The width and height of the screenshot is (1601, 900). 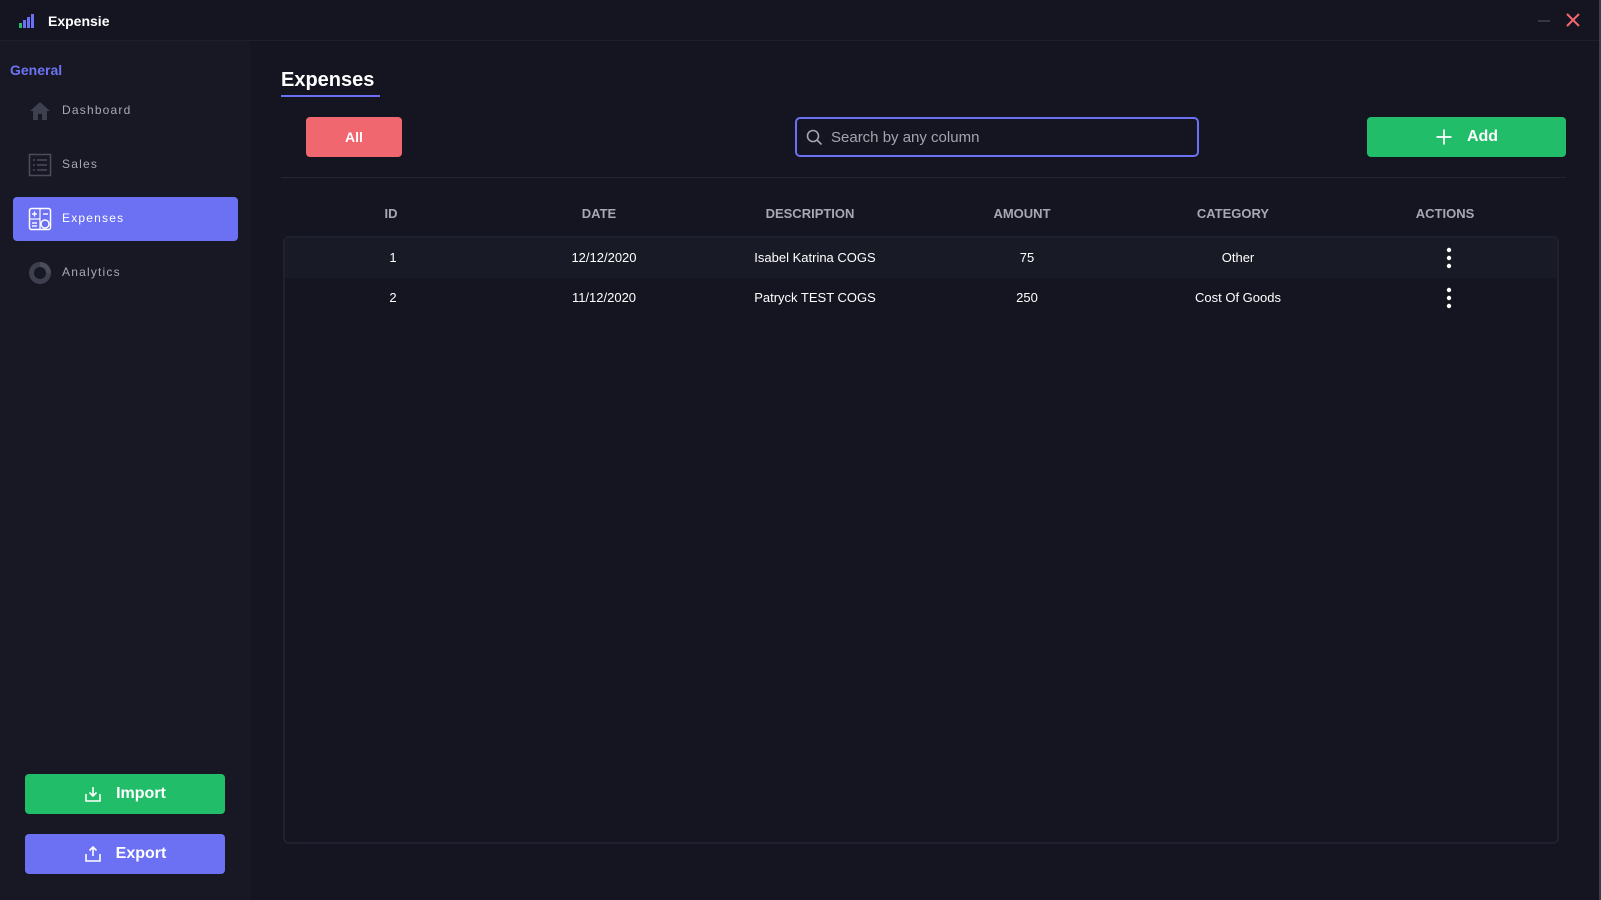 I want to click on close-icon, so click(x=1573, y=20).